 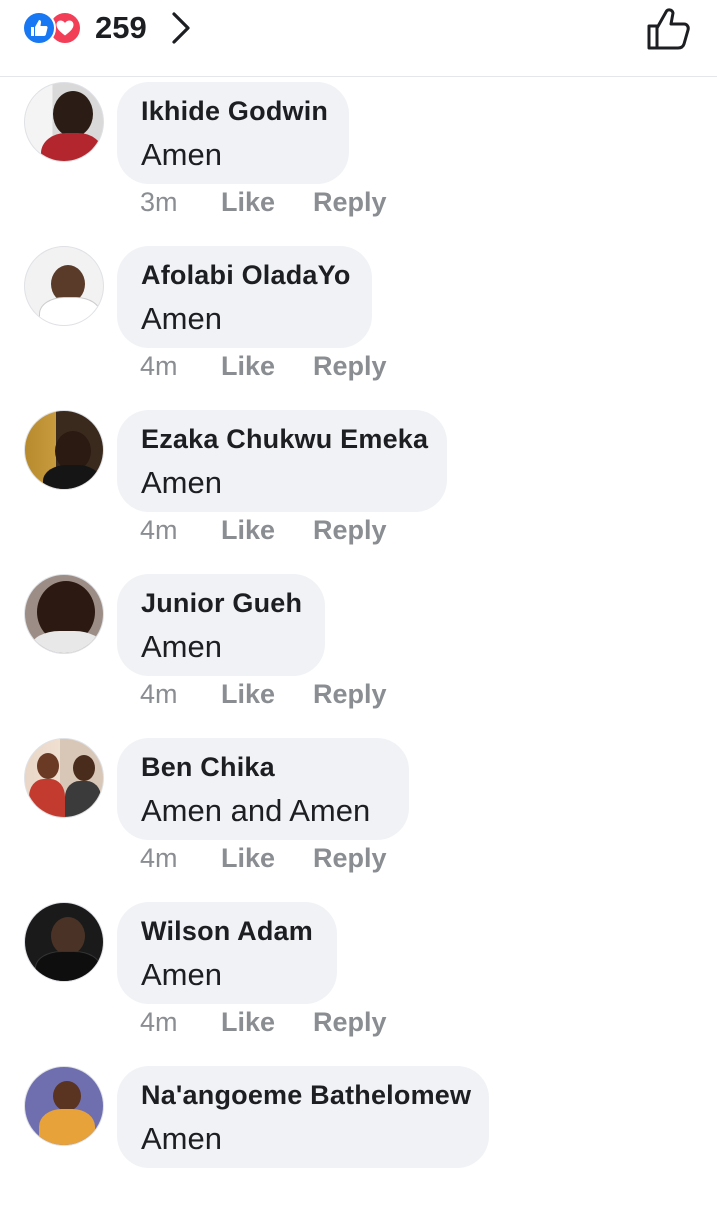 I want to click on comment-bubble: Na'angoeme Bathelomew Amen, so click(x=303, y=1117).